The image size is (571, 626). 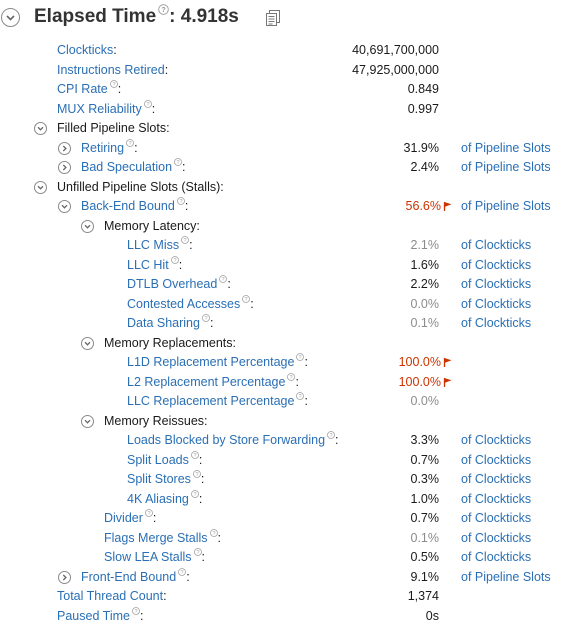 What do you see at coordinates (148, 557) in the screenshot?
I see `metric-name-slow-lea-stalls: Slow LEA Stalls` at bounding box center [148, 557].